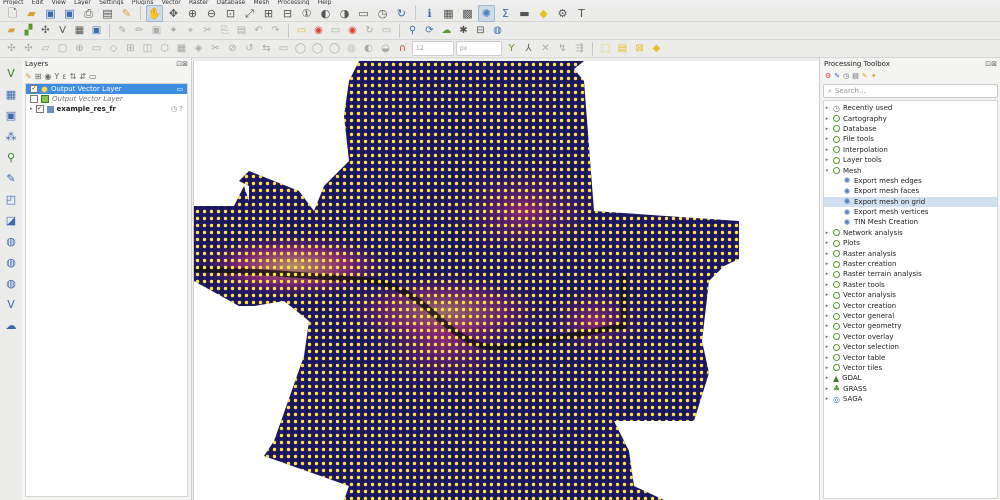 The width and height of the screenshot is (1000, 500). What do you see at coordinates (639, 48) in the screenshot?
I see `deselect-icon: ⊠` at bounding box center [639, 48].